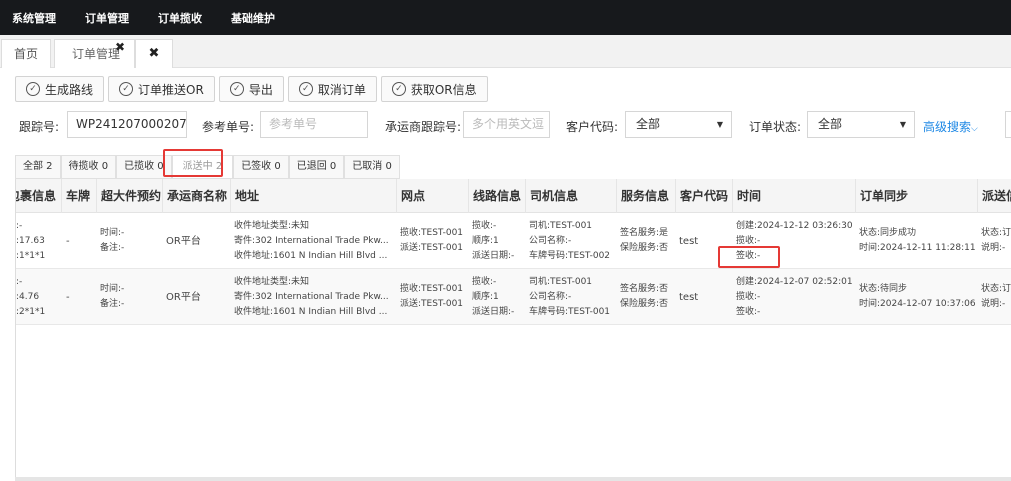  I want to click on status-tab-signed: 已签收 0, so click(261, 167).